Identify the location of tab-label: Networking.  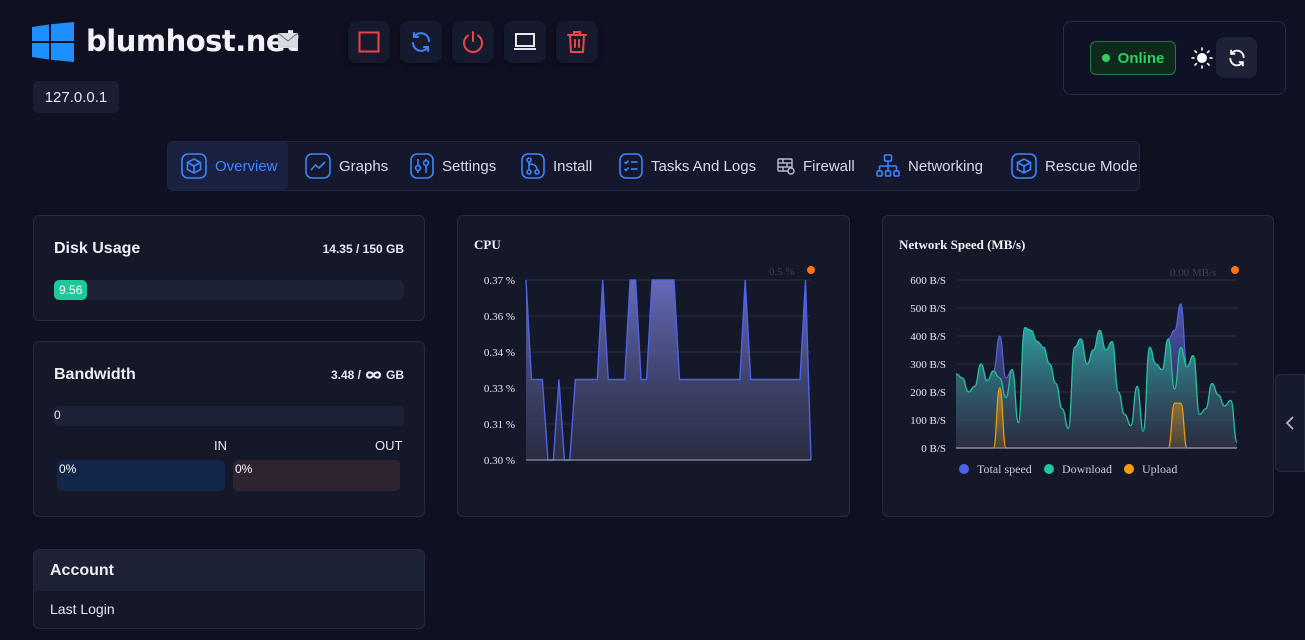
(946, 166).